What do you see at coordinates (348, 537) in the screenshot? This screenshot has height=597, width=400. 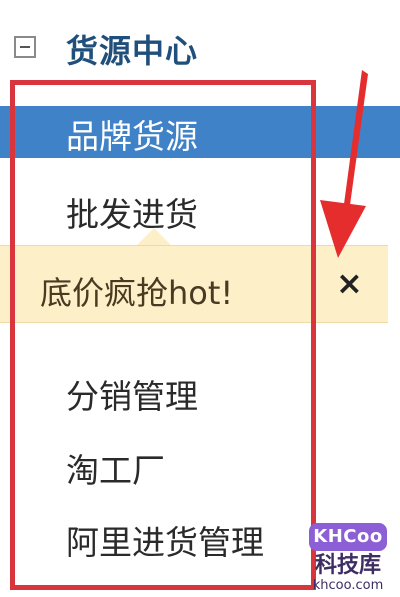 I see `watermark-logo: KHCoo` at bounding box center [348, 537].